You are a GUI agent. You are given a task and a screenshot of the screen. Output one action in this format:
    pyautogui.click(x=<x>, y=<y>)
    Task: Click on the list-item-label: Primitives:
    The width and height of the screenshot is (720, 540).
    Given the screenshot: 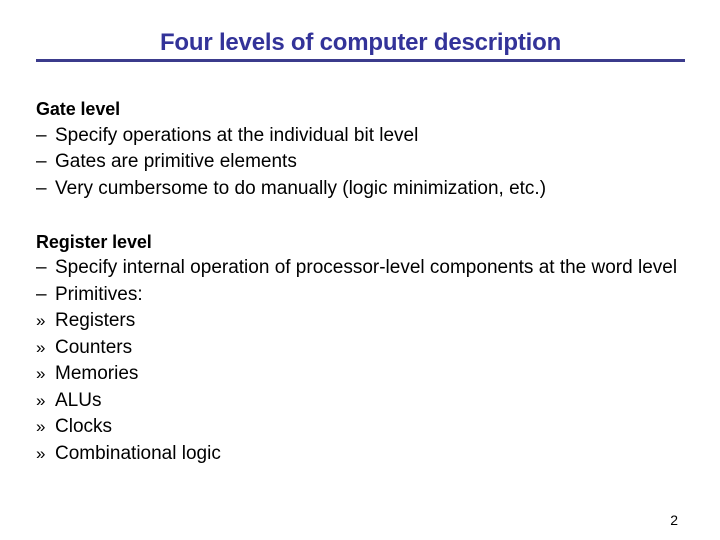 What is the action you would take?
    pyautogui.click(x=99, y=294)
    